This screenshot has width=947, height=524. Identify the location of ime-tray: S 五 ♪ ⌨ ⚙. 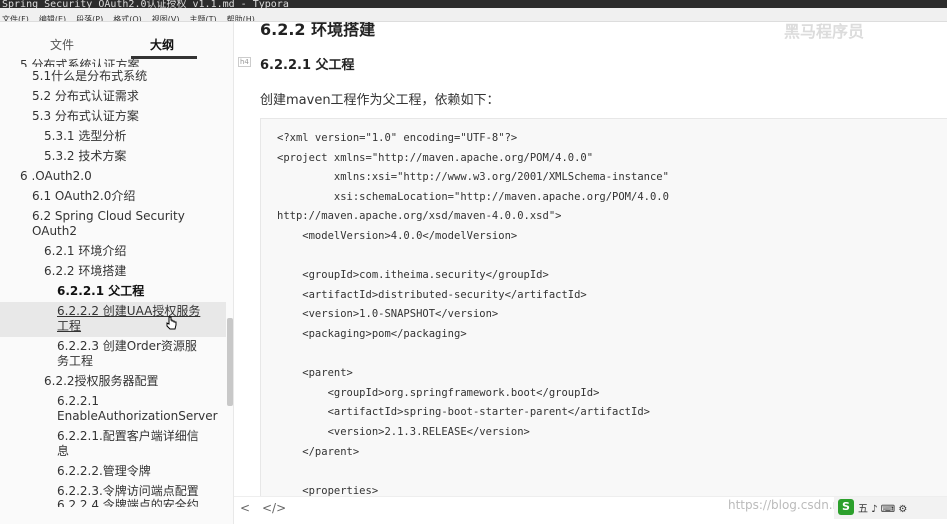
(890, 508).